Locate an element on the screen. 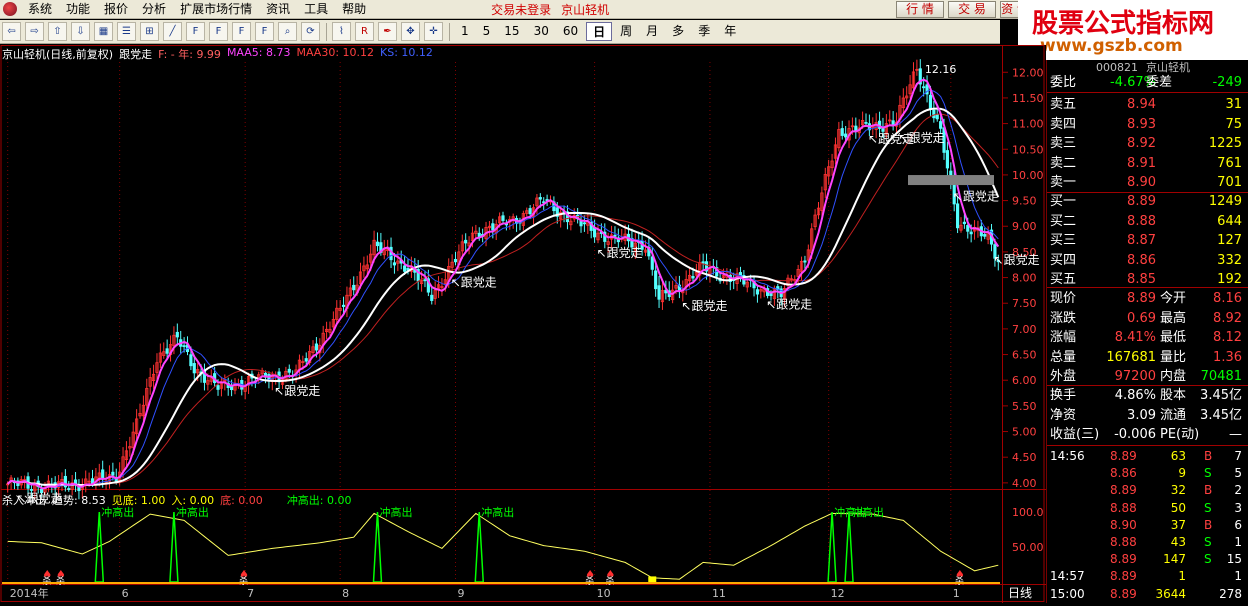 Image resolution: width=1248 pixels, height=606 pixels. stat-row-cell: 总量 is located at coordinates (1063, 357).